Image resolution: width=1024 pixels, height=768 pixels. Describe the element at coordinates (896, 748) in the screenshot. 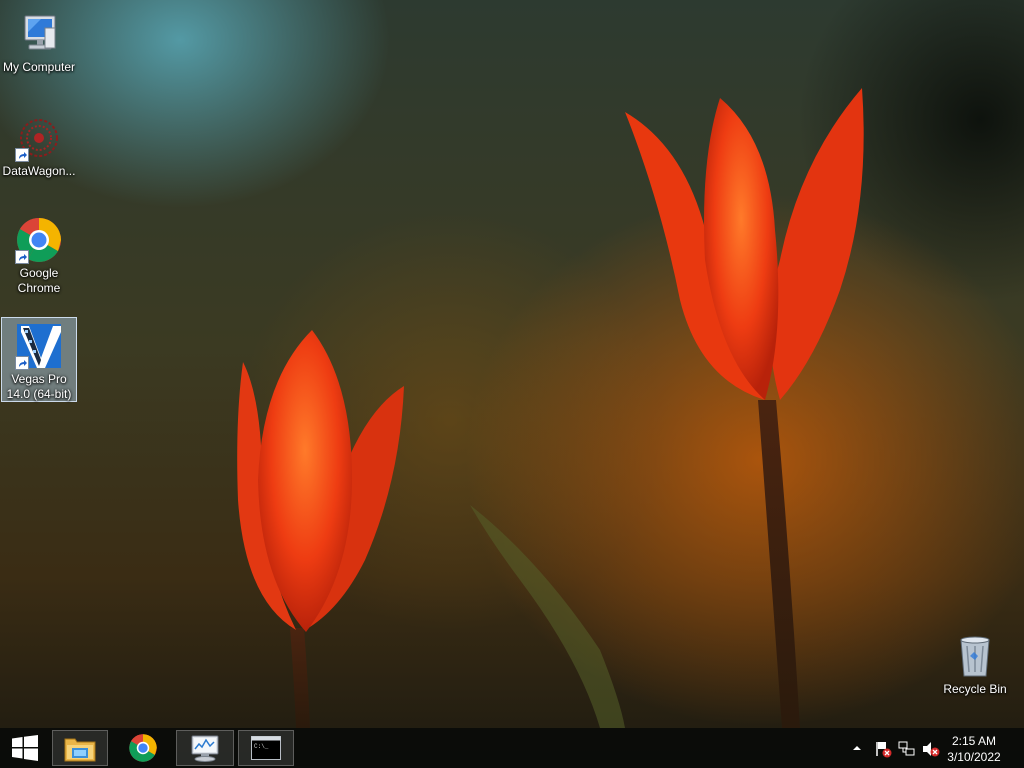

I see `system-tray` at that location.